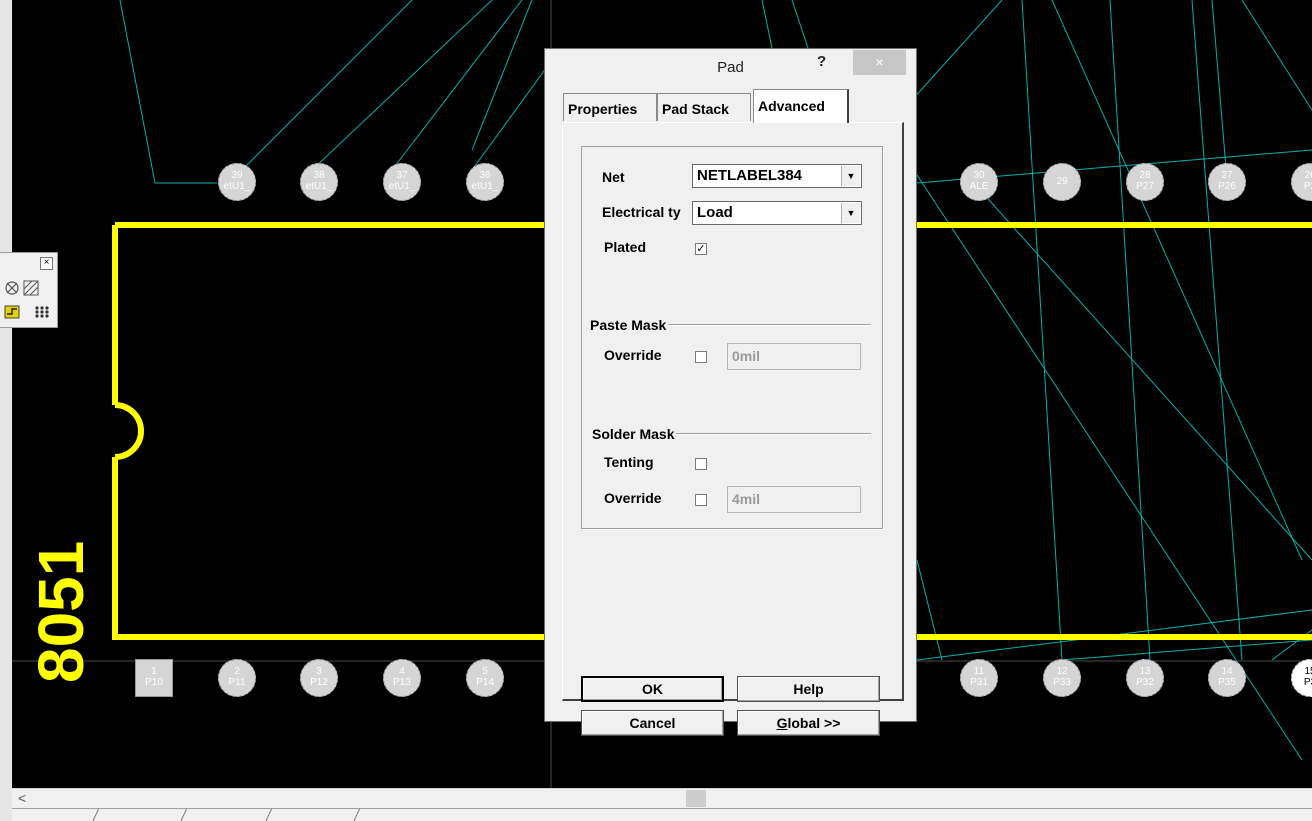 The image size is (1312, 821). Describe the element at coordinates (879, 62) in the screenshot. I see `dialog-close-button: ×` at that location.